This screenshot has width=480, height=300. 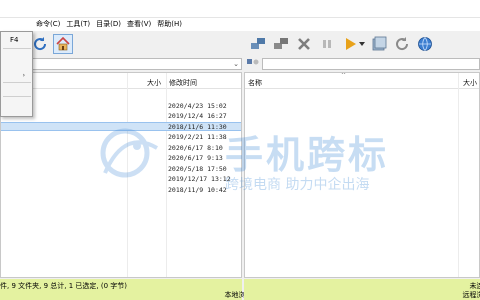 What do you see at coordinates (183, 83) in the screenshot?
I see `column-modified: 修改时间` at bounding box center [183, 83].